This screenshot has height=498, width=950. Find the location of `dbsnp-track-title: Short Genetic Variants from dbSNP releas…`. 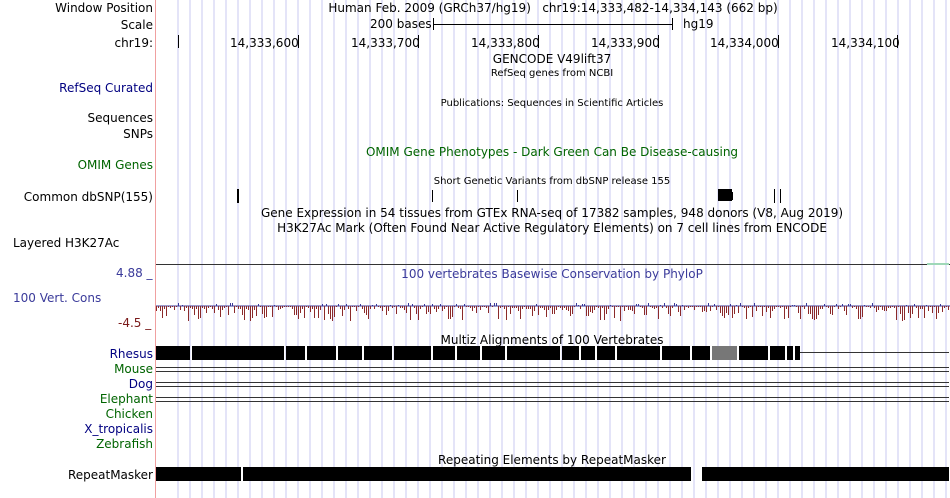

dbsnp-track-title: Short Genetic Variants from dbSNP releas… is located at coordinates (552, 182).